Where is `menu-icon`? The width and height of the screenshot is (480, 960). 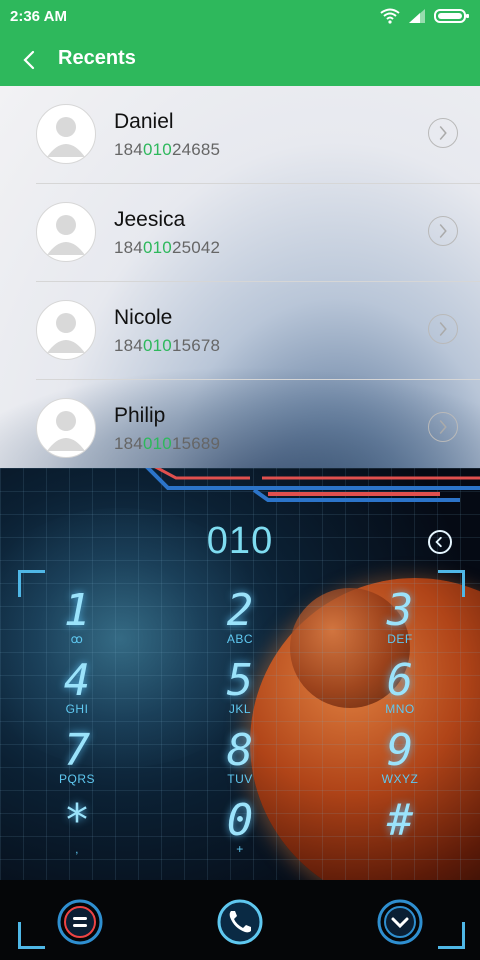 menu-icon is located at coordinates (80, 922).